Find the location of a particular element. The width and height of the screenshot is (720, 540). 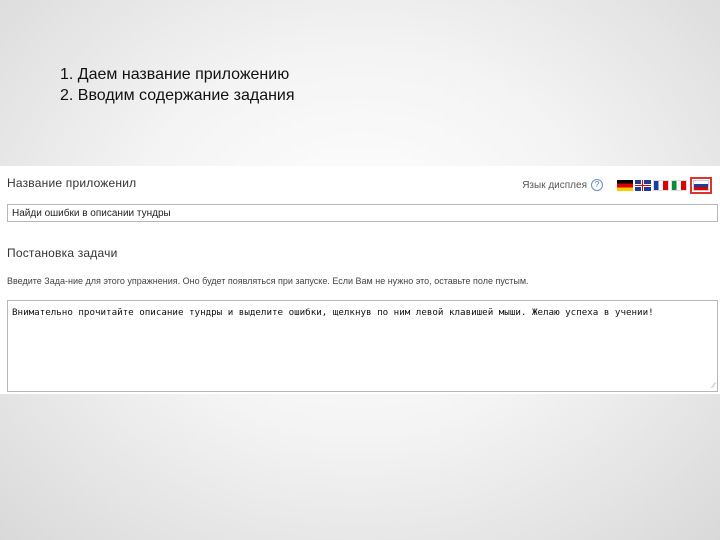

help-icon: ? is located at coordinates (597, 185).